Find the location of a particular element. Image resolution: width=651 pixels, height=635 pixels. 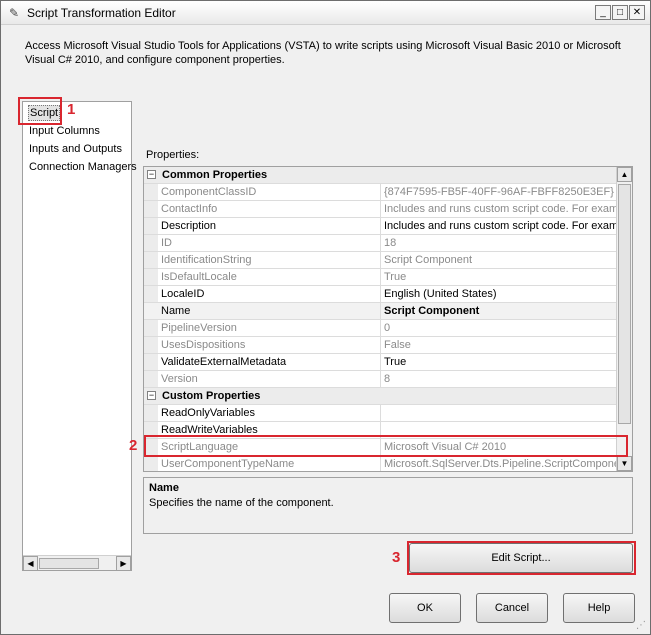

property-name: ID is located at coordinates (166, 243).